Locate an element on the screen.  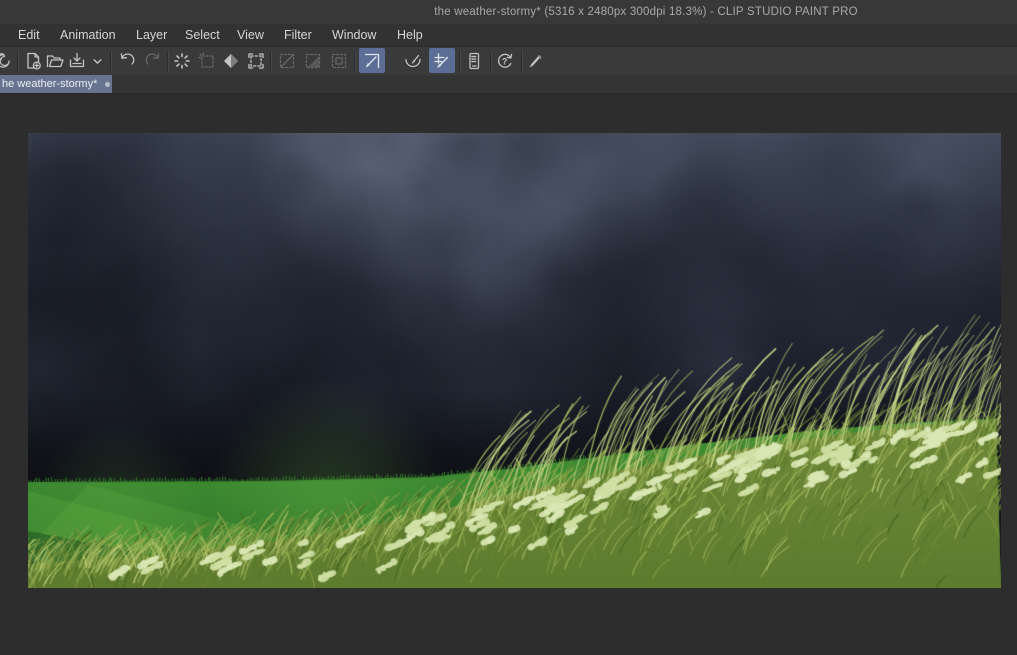
snap-ruler-icon is located at coordinates (372, 60).